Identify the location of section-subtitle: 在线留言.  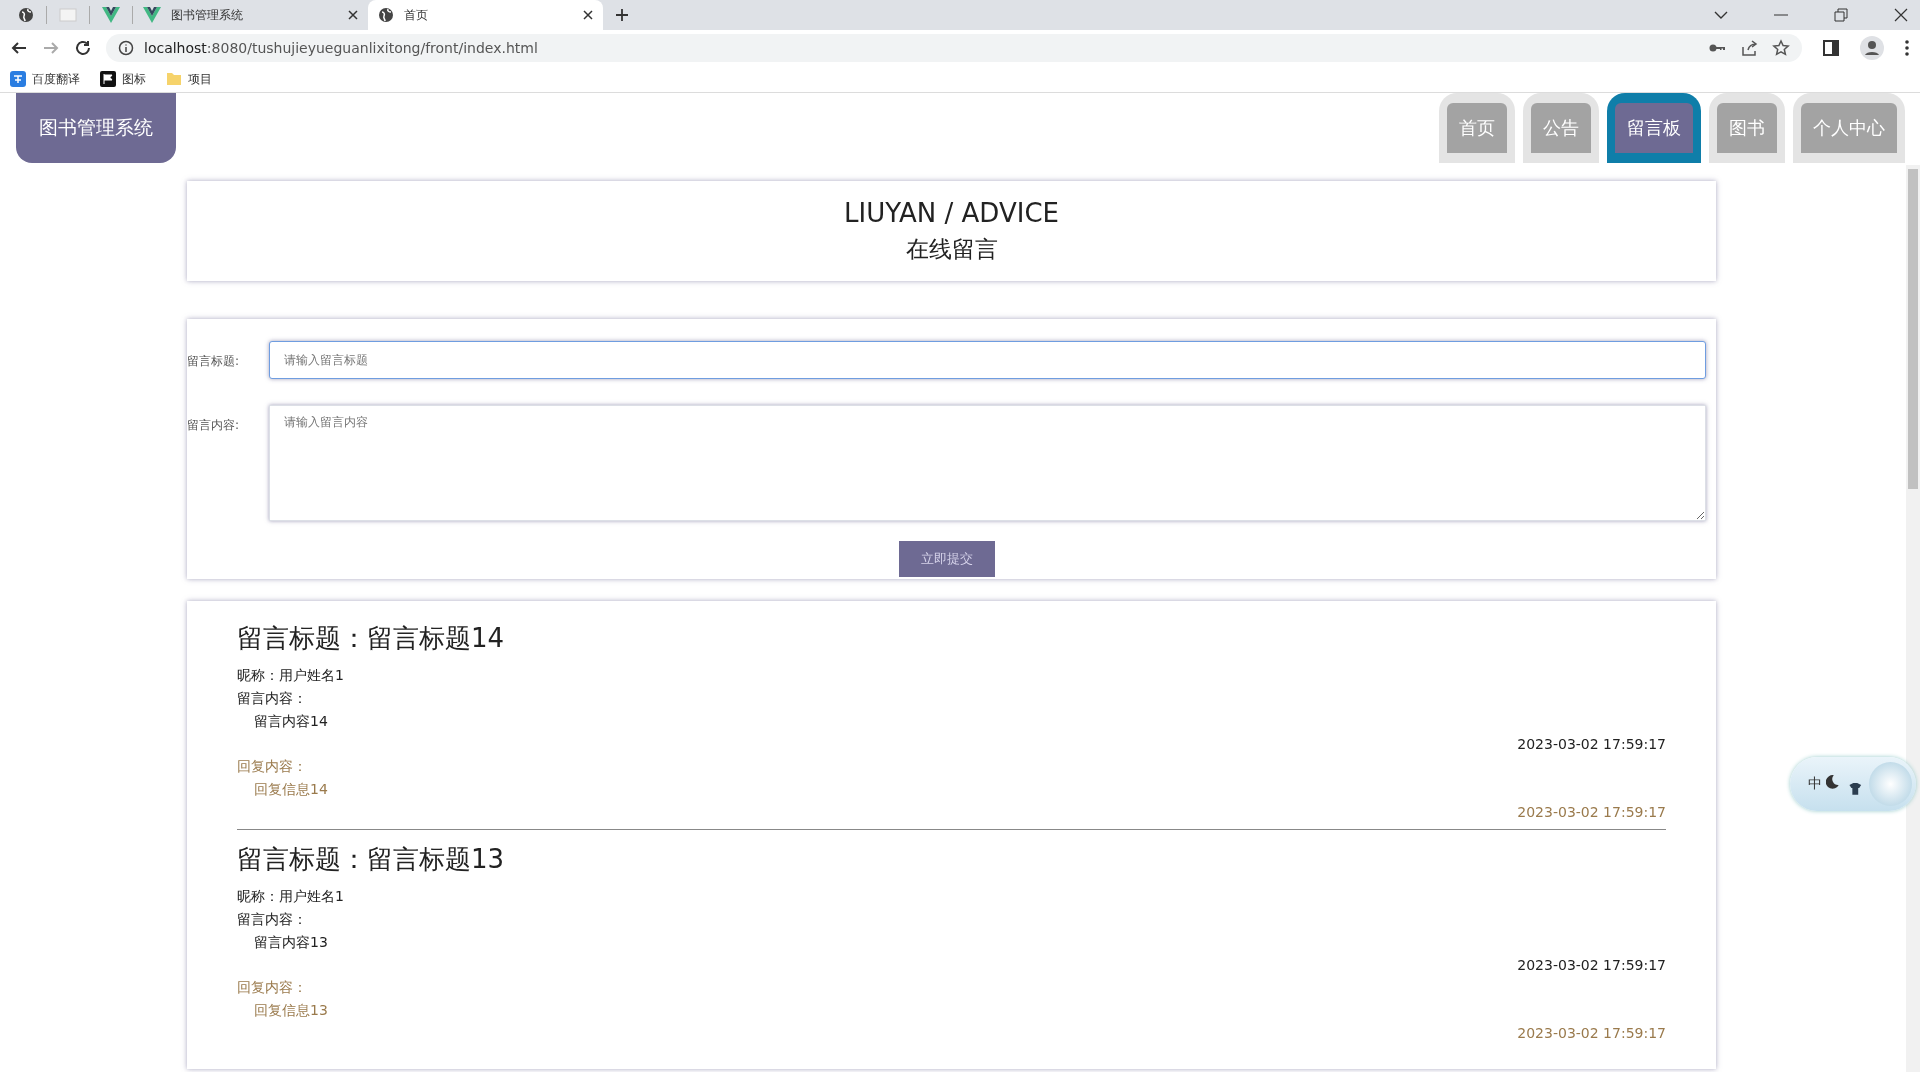
(951, 249).